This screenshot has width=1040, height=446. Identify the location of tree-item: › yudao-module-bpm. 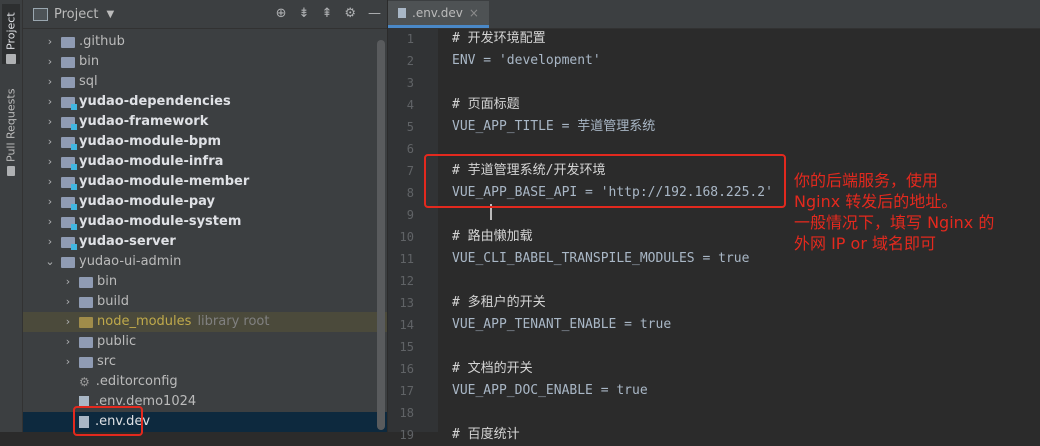
(205, 142).